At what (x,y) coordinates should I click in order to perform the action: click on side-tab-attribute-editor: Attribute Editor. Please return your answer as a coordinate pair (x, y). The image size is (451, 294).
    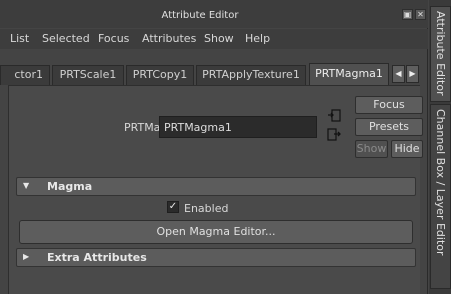
    Looking at the image, I should click on (440, 54).